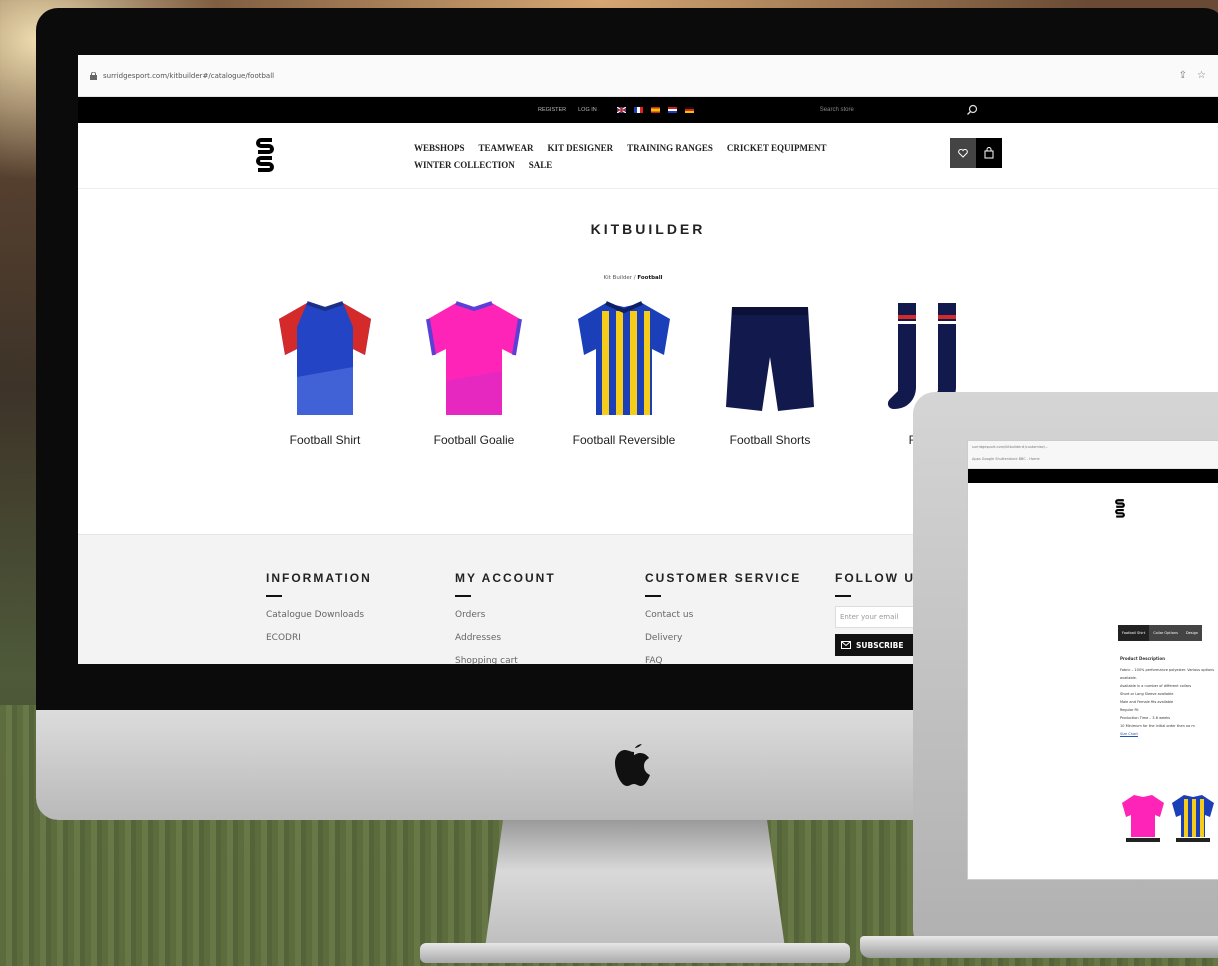 This screenshot has height=966, width=1218. What do you see at coordinates (325, 440) in the screenshot?
I see `product-name: Football Shirt` at bounding box center [325, 440].